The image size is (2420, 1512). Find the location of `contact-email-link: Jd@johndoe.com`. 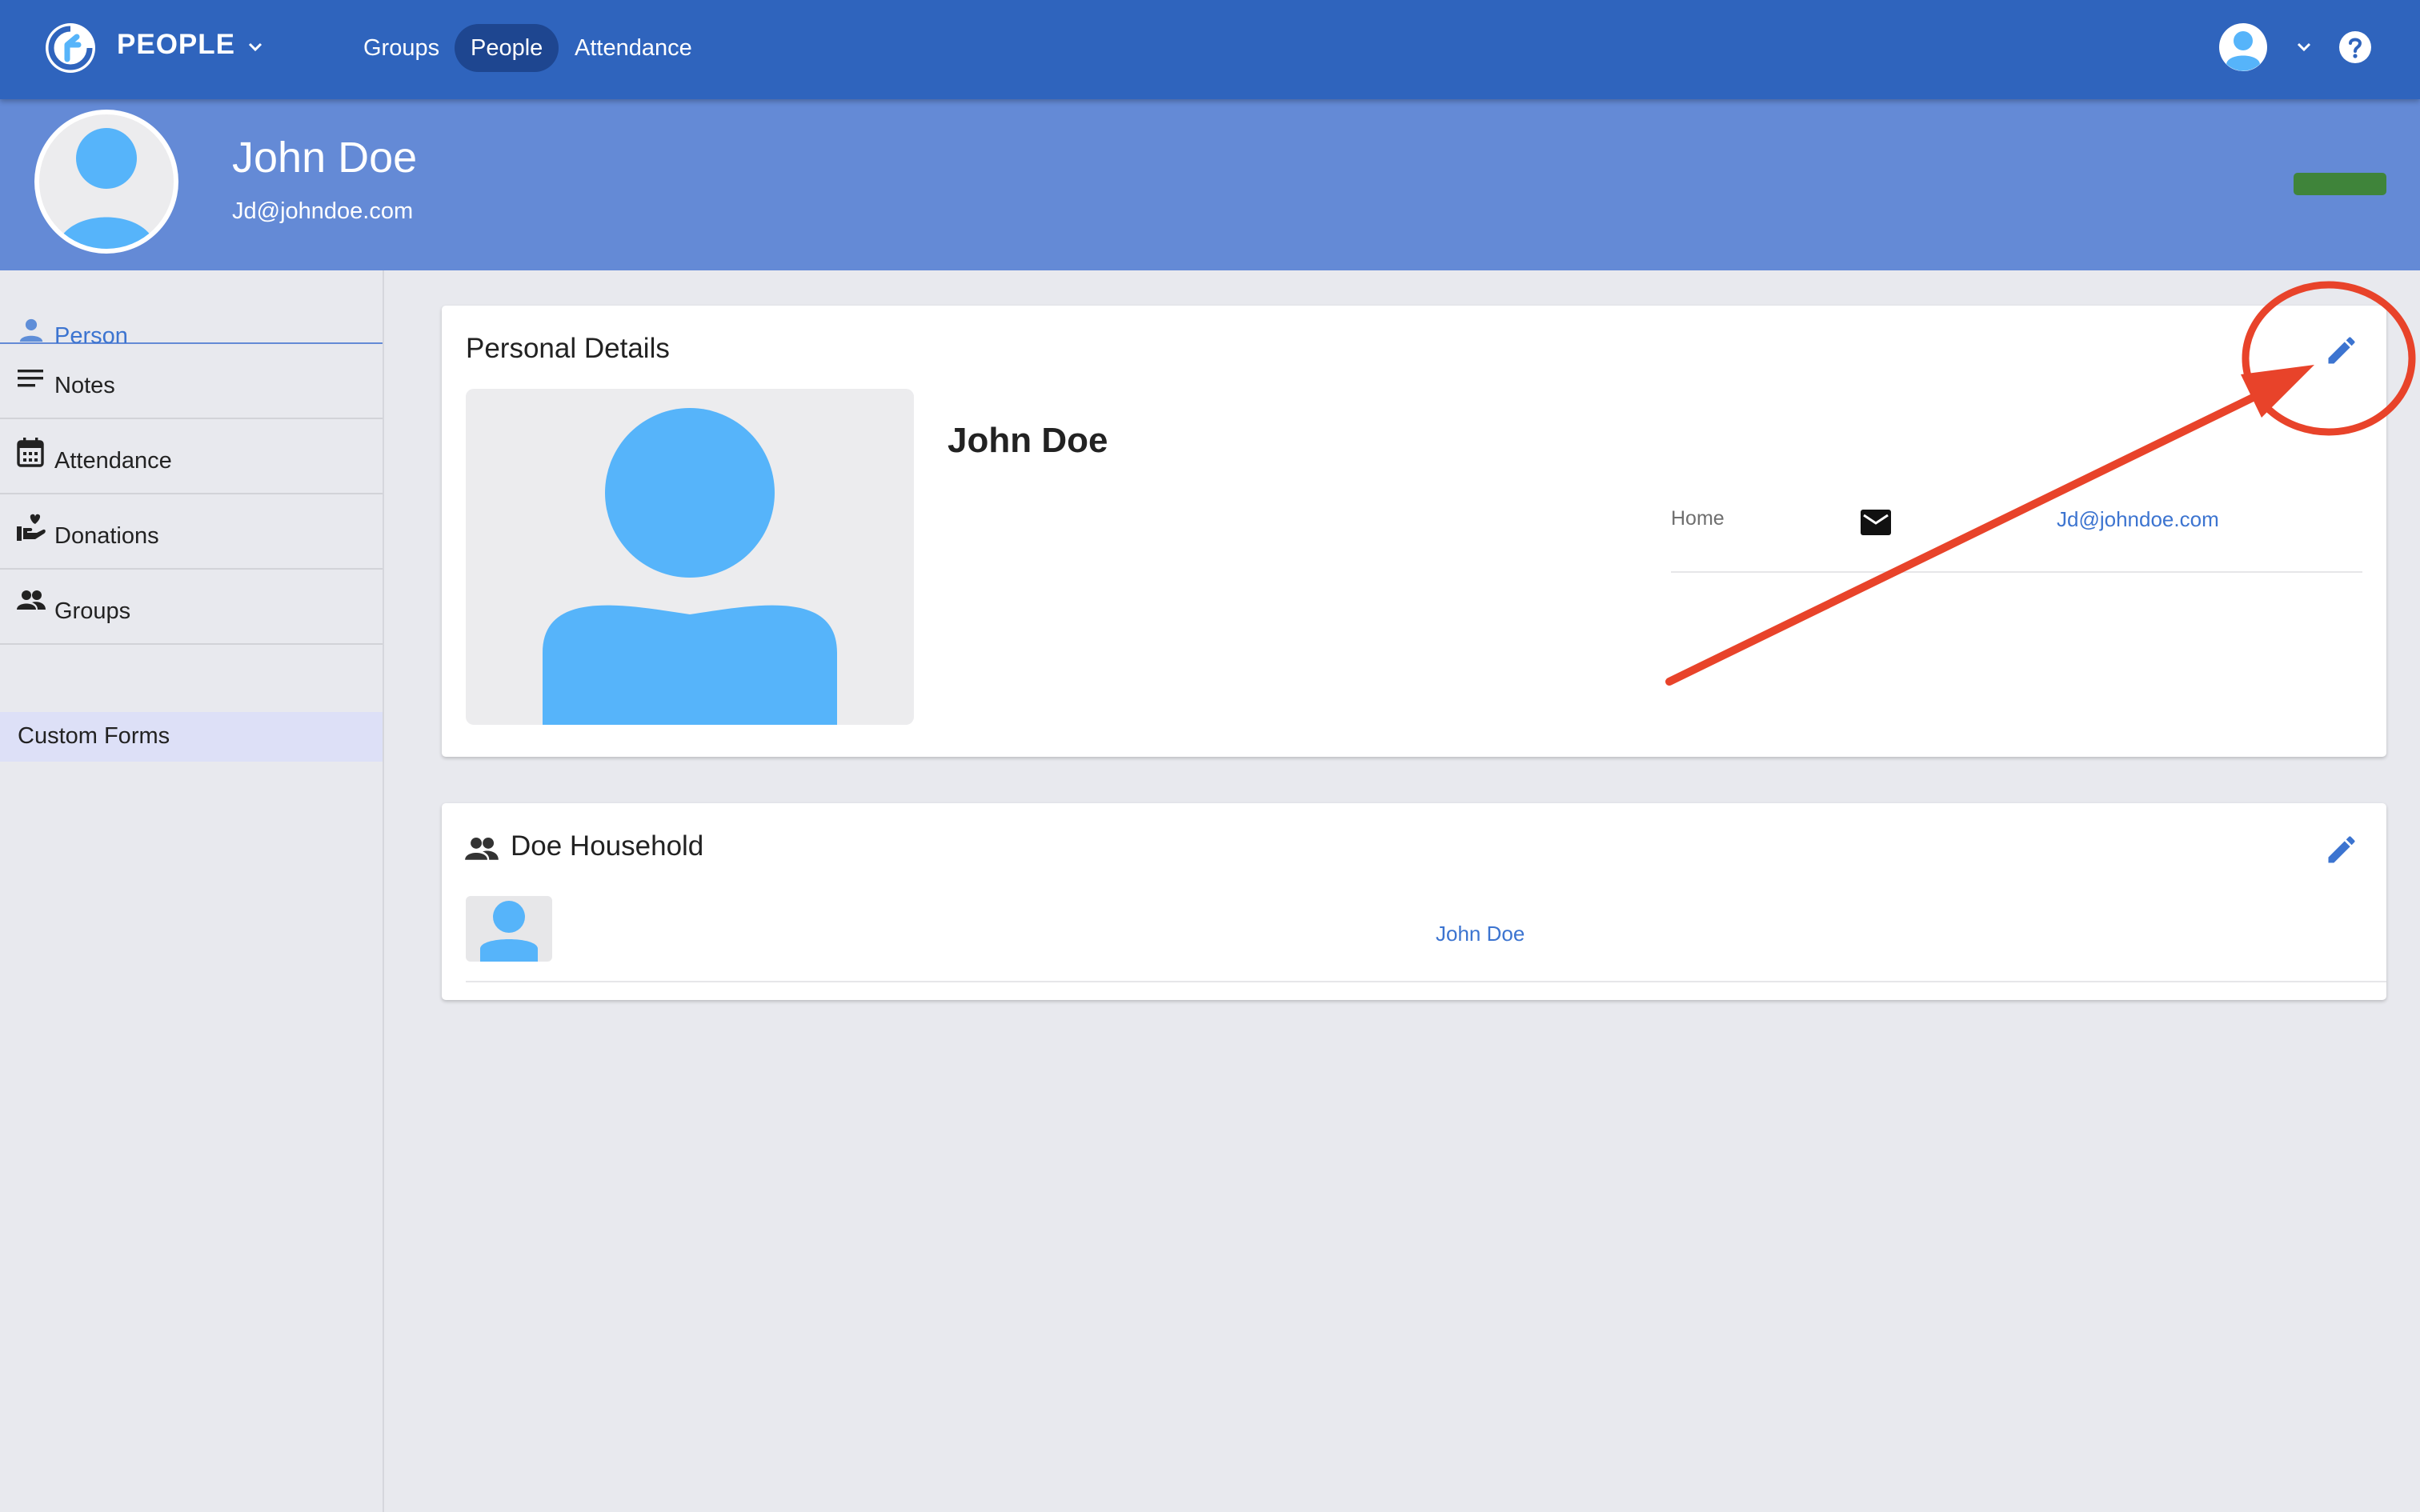

contact-email-link: Jd@johndoe.com is located at coordinates (2138, 519).